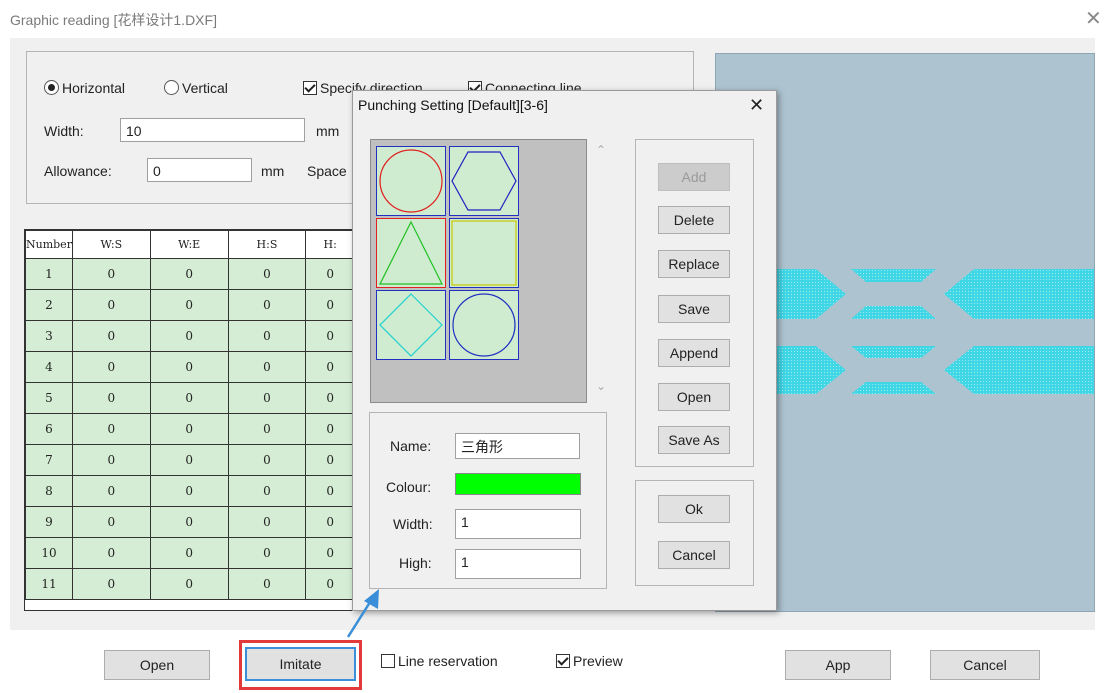 The width and height of the screenshot is (1110, 693). Describe the element at coordinates (415, 563) in the screenshot. I see `high-label: High:` at that location.